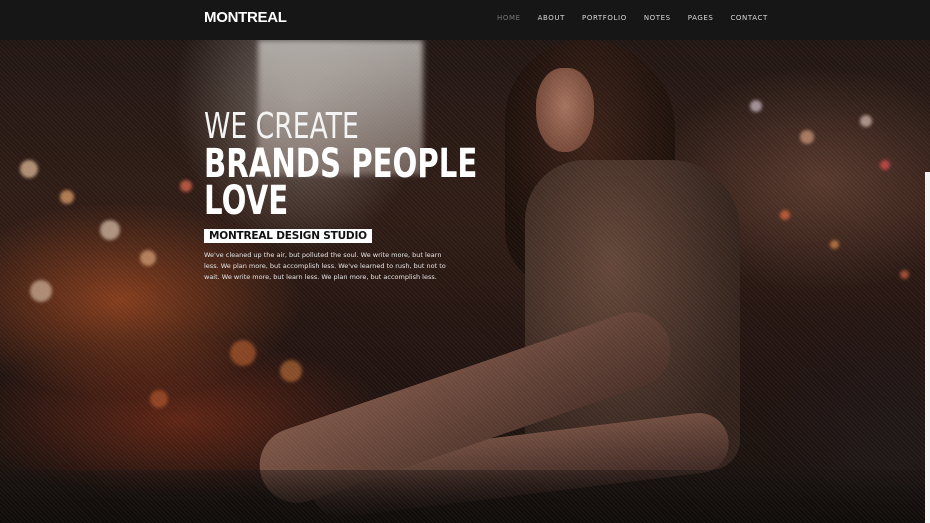  I want to click on nav-home: HOME, so click(509, 18).